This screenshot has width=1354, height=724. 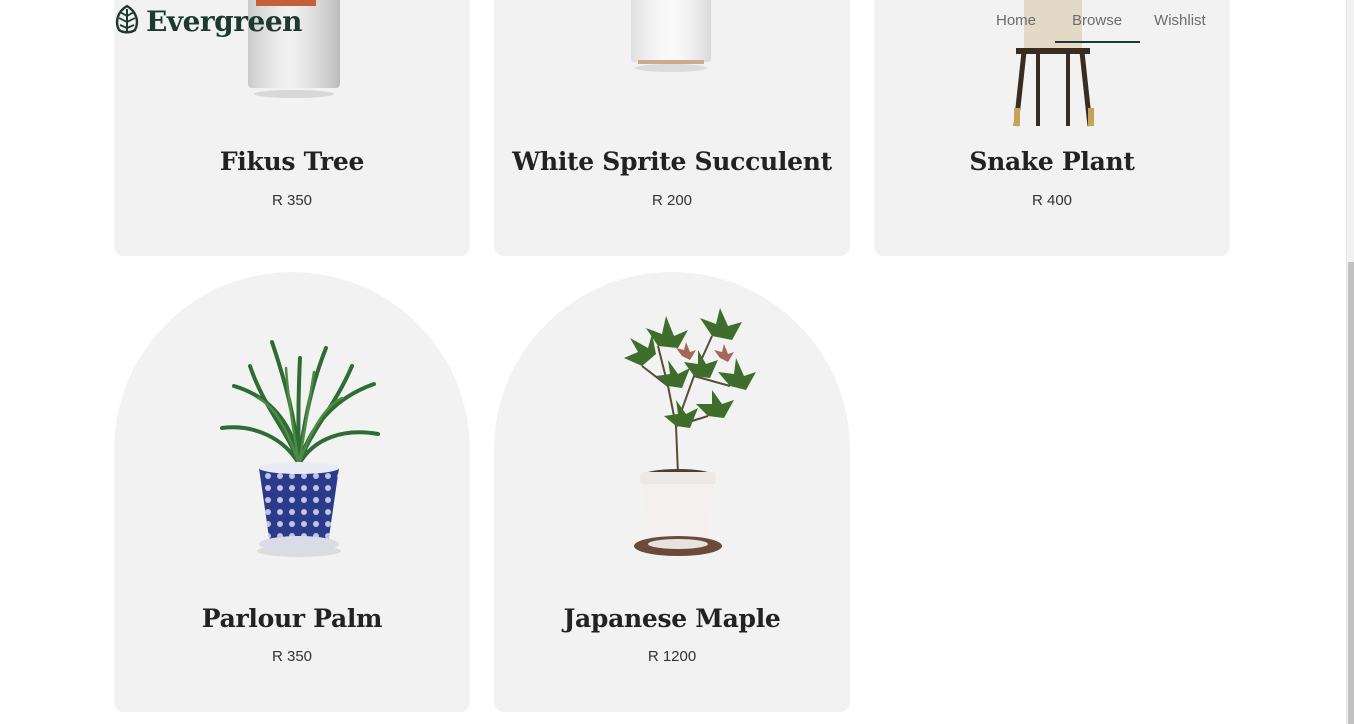 I want to click on product-name: Japanese Maple, so click(x=672, y=618).